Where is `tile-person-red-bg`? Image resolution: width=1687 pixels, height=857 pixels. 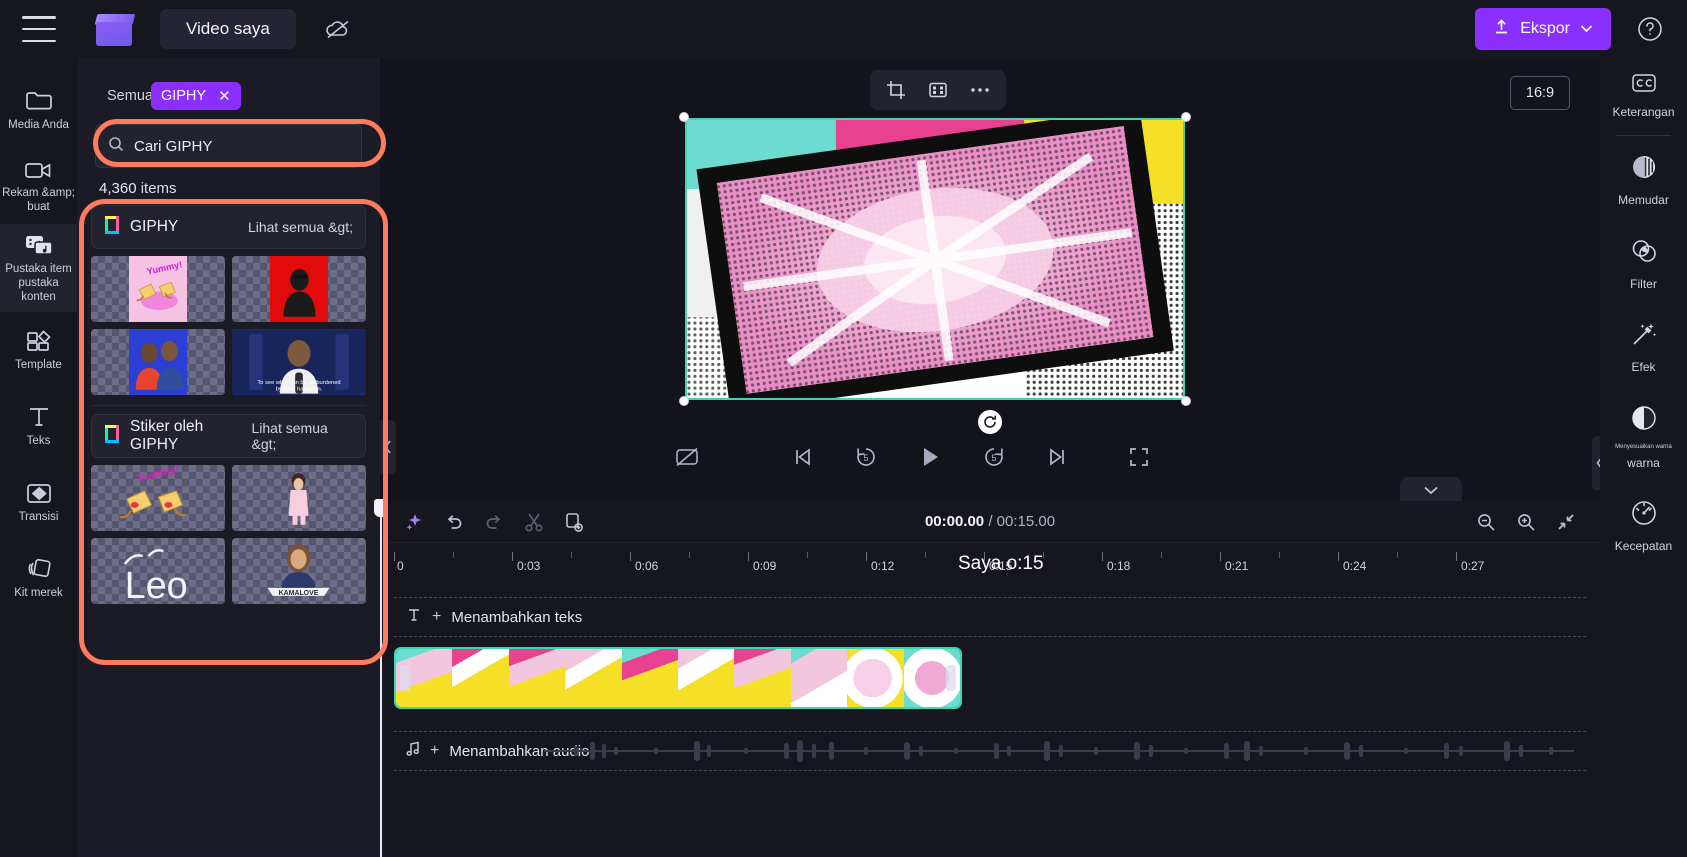
tile-person-red-bg is located at coordinates (299, 289).